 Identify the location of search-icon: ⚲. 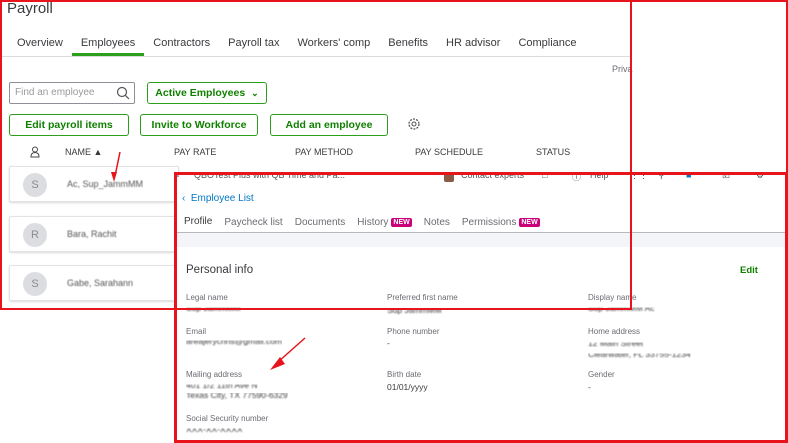
(661, 176).